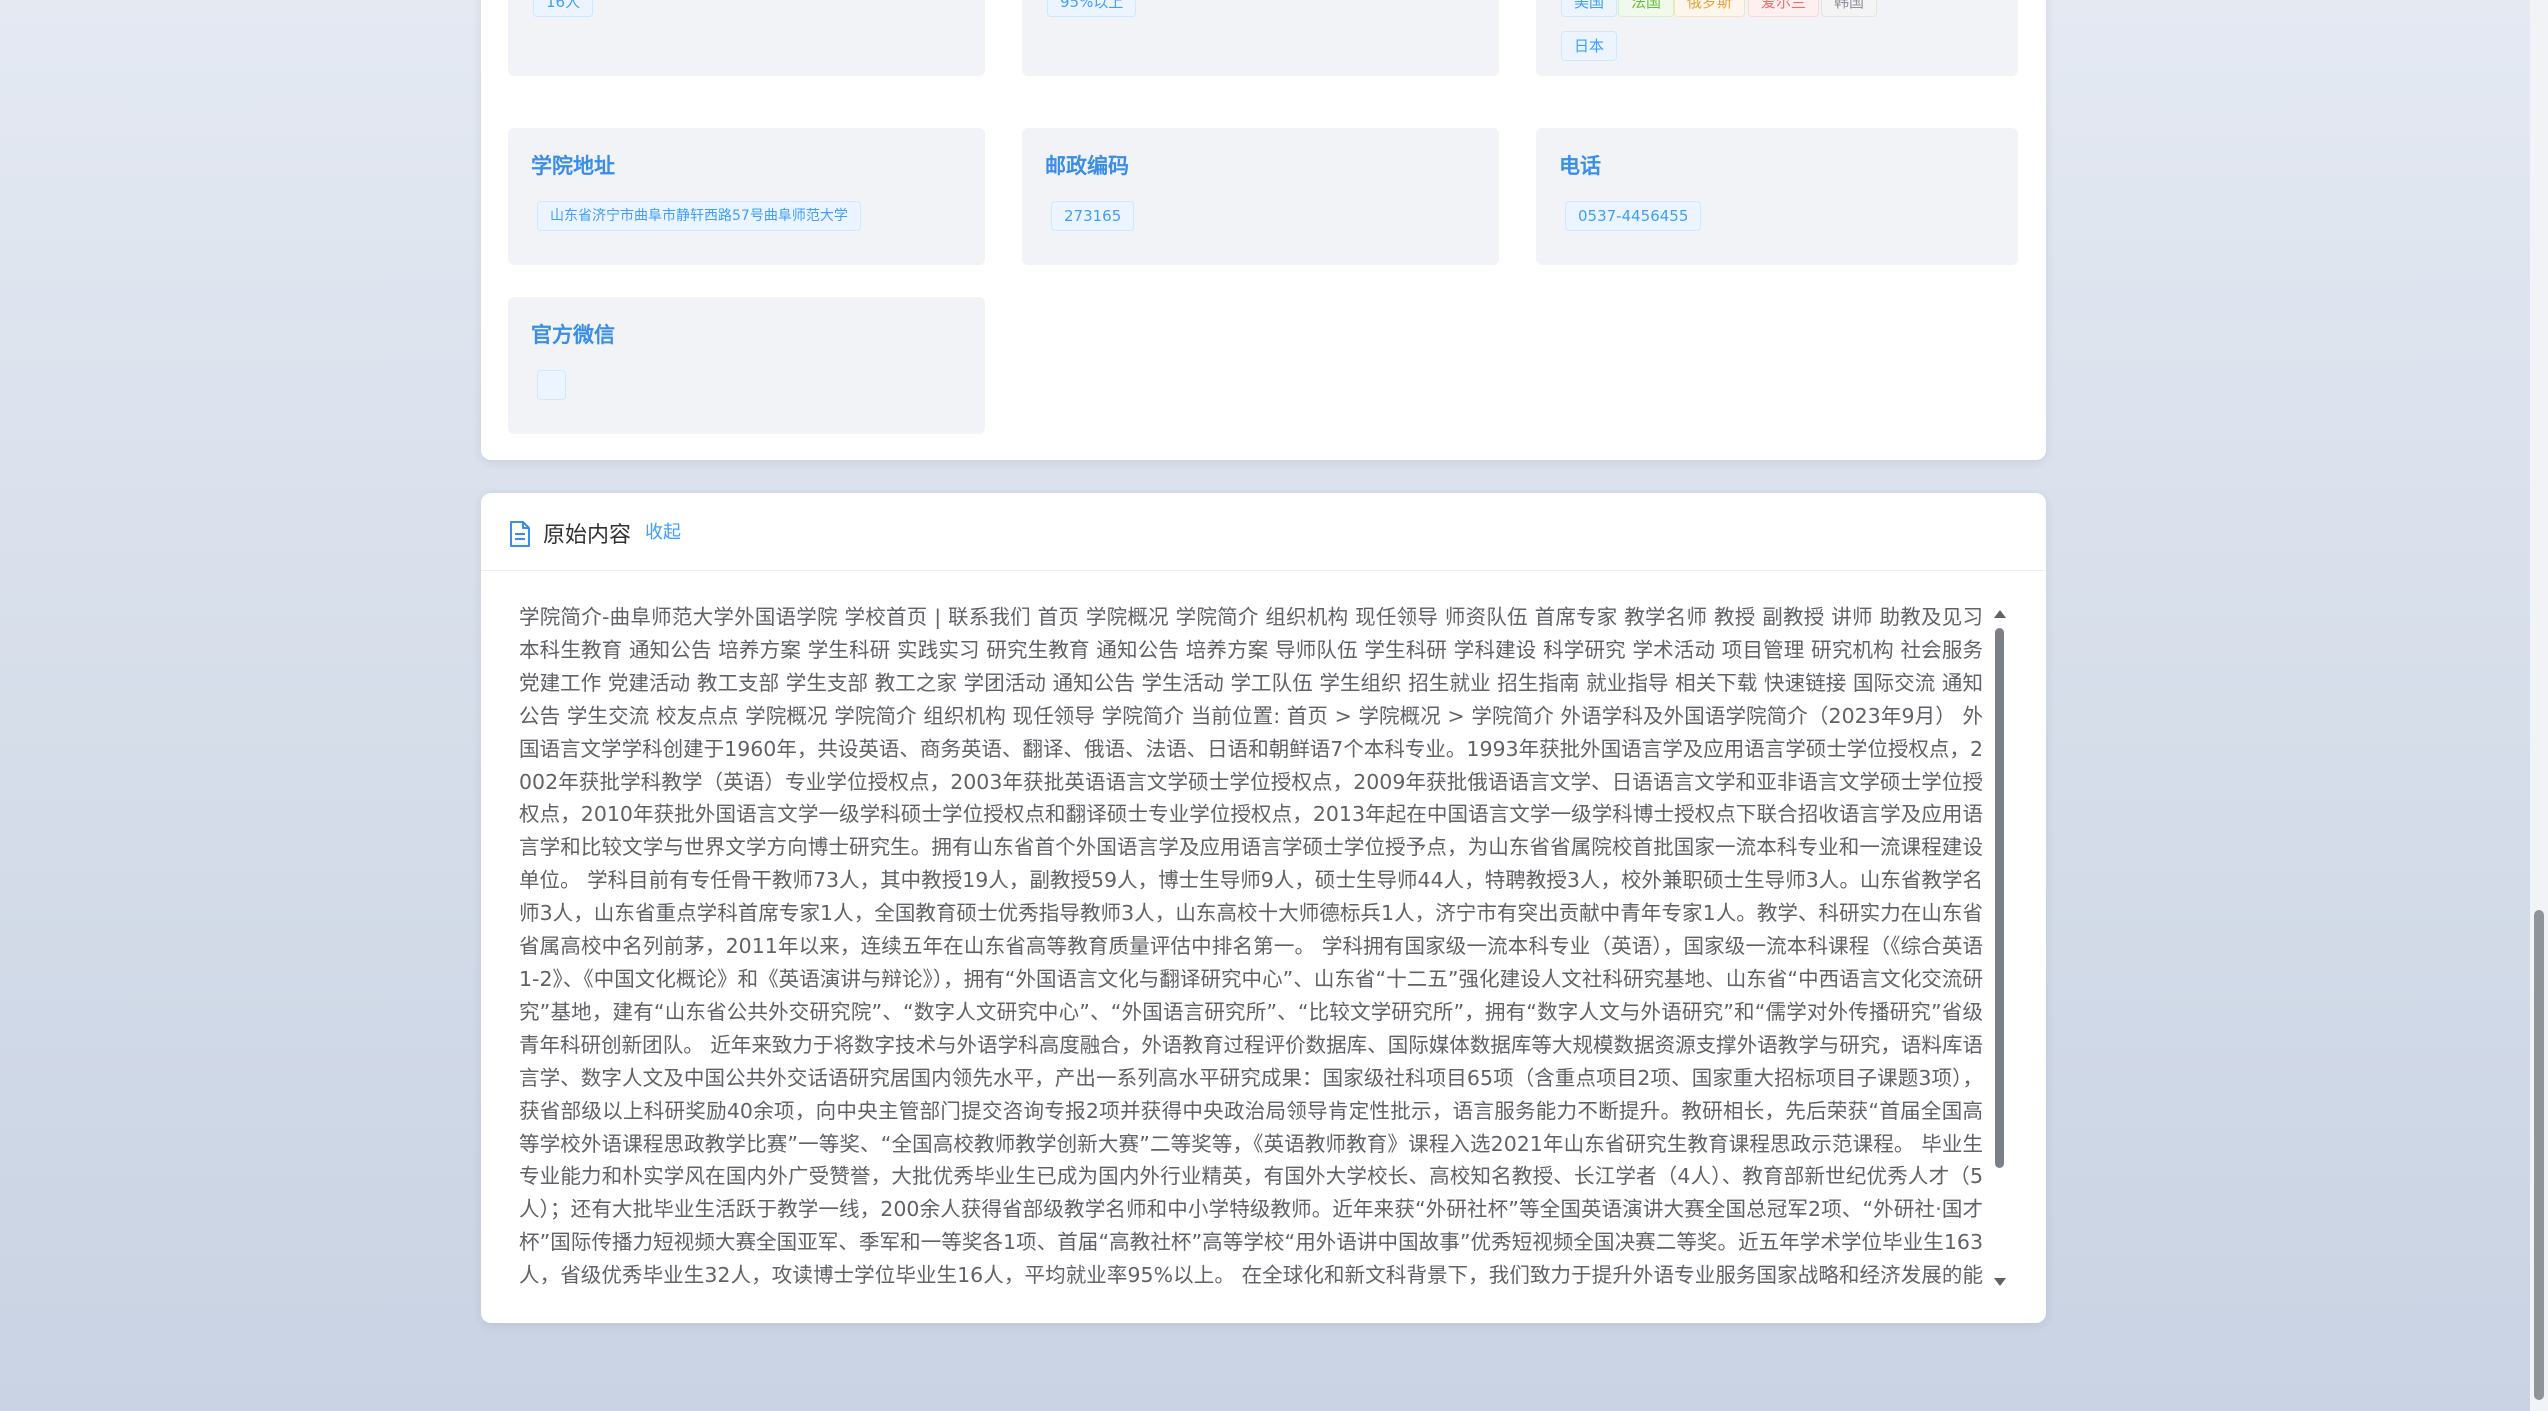 The height and width of the screenshot is (1411, 2548). Describe the element at coordinates (1260, 196) in the screenshot. I see `postcode-cell: 邮政编码 273165` at that location.